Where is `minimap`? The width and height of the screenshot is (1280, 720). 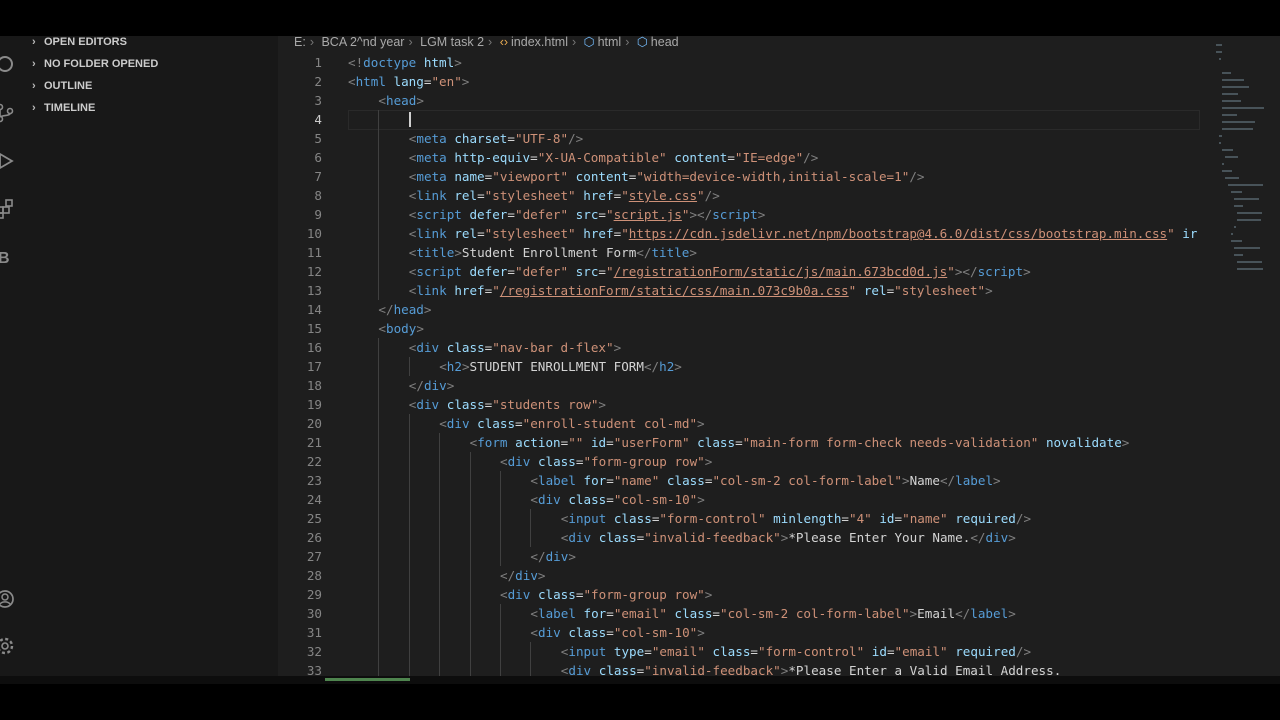 minimap is located at coordinates (1245, 164).